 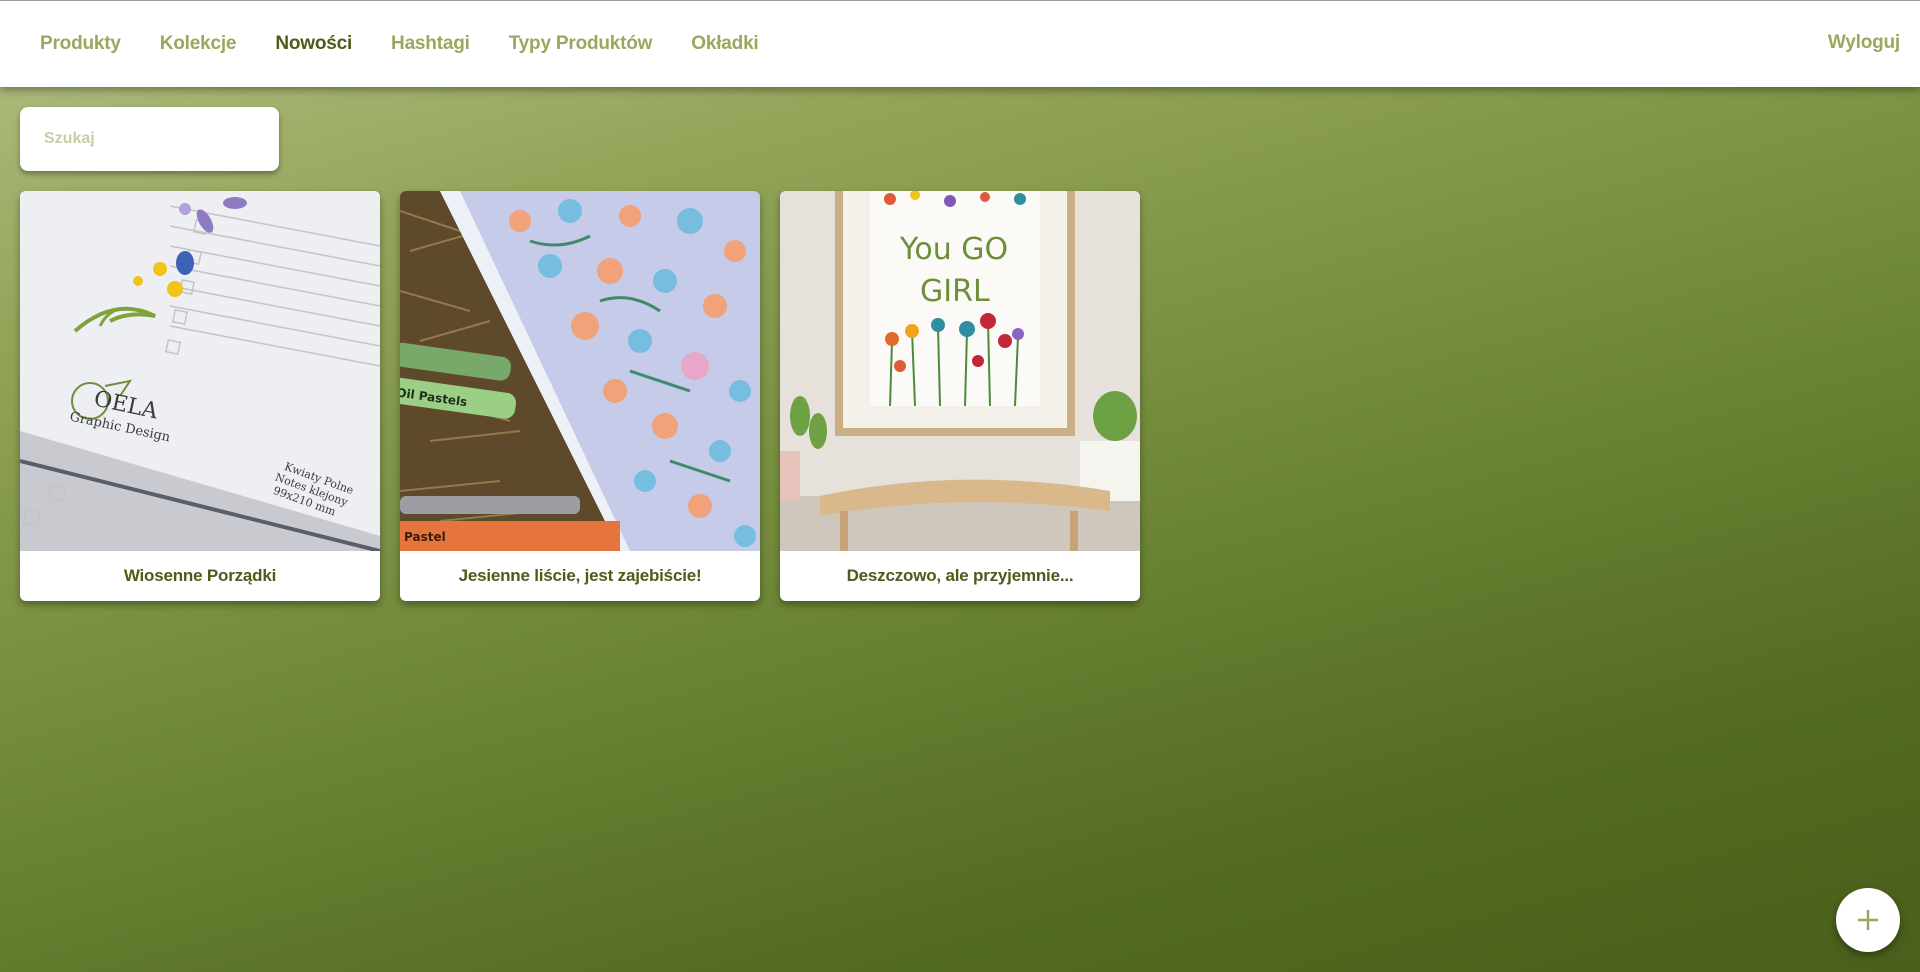 I want to click on card-title: Wiosenne Porządki, so click(x=200, y=575).